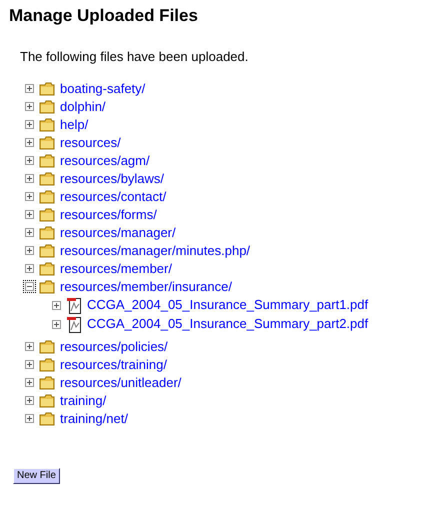  I want to click on folder-link: boating-safety/, so click(103, 88).